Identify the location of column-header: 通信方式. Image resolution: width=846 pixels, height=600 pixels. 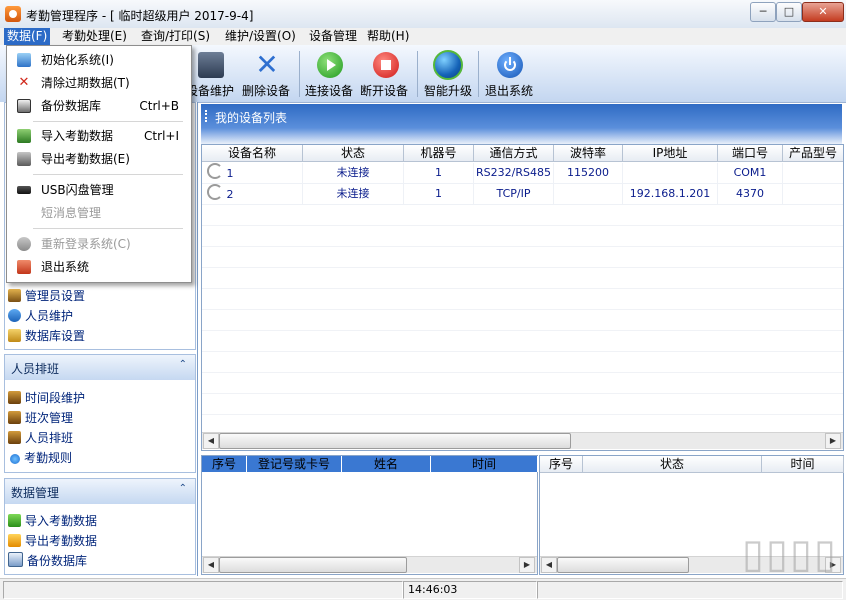
(514, 153).